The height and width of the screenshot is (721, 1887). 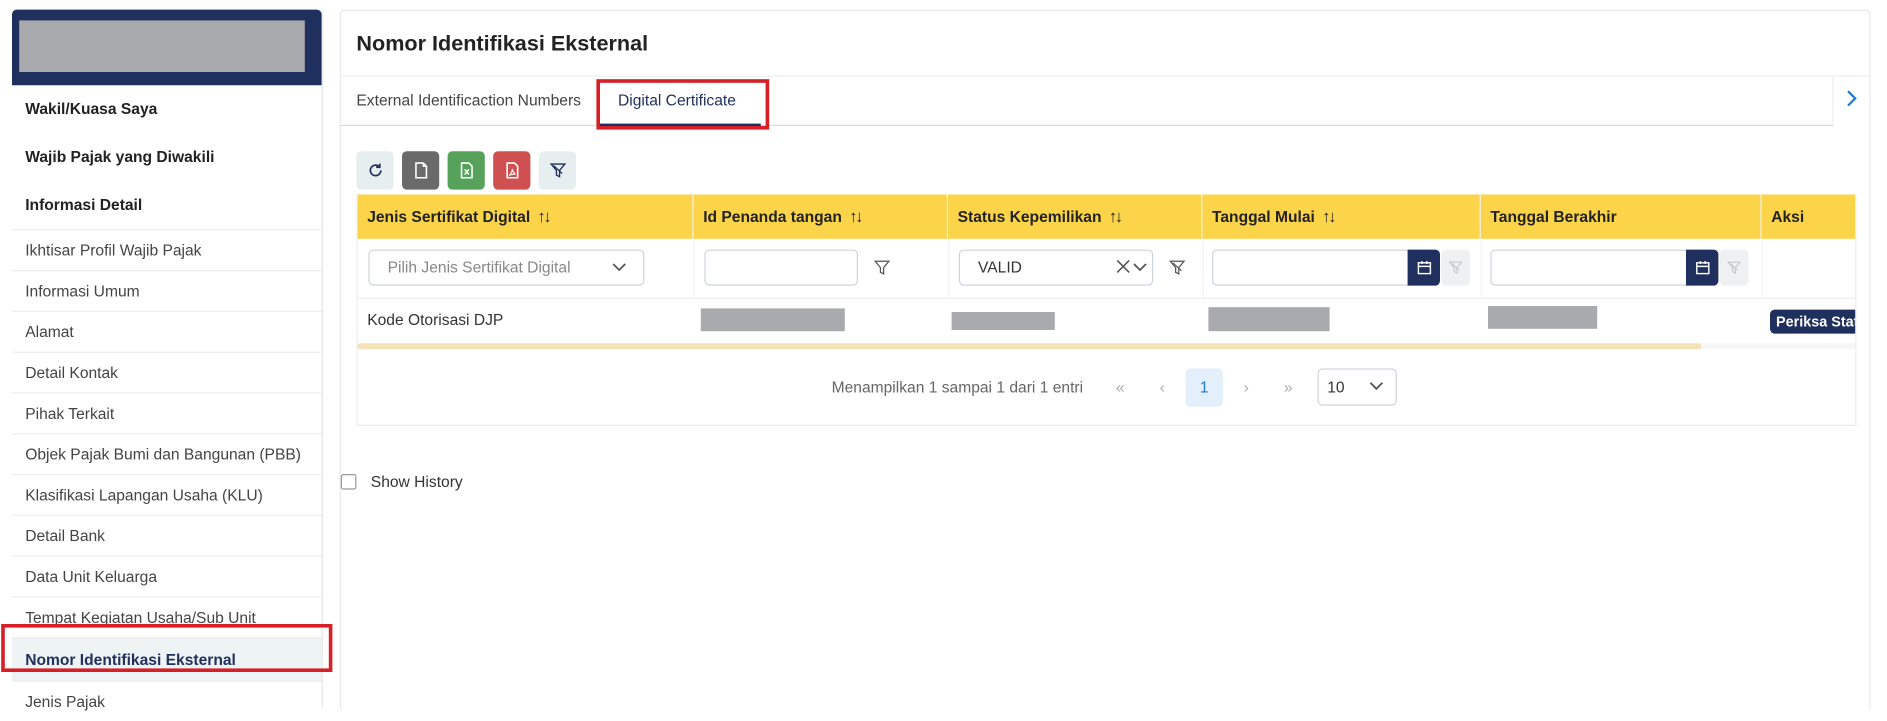 I want to click on column-label: Tanggal Mulai, so click(x=1263, y=216).